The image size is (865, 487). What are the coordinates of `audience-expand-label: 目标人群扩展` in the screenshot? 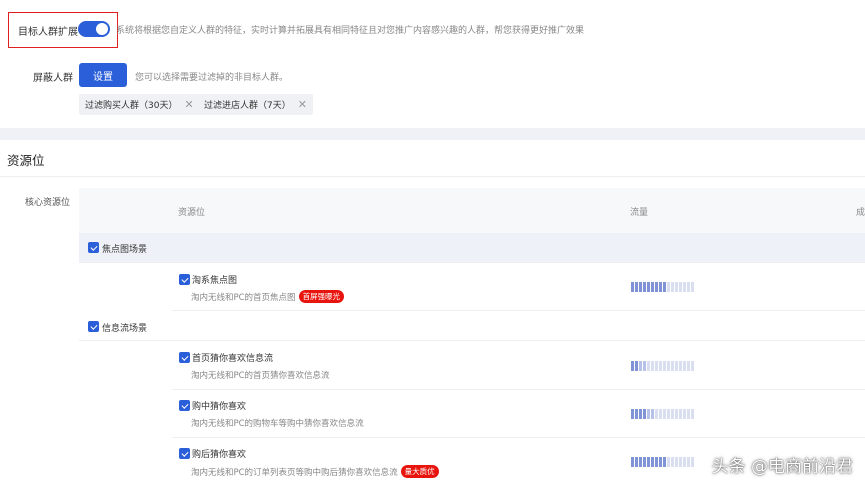 It's located at (48, 32).